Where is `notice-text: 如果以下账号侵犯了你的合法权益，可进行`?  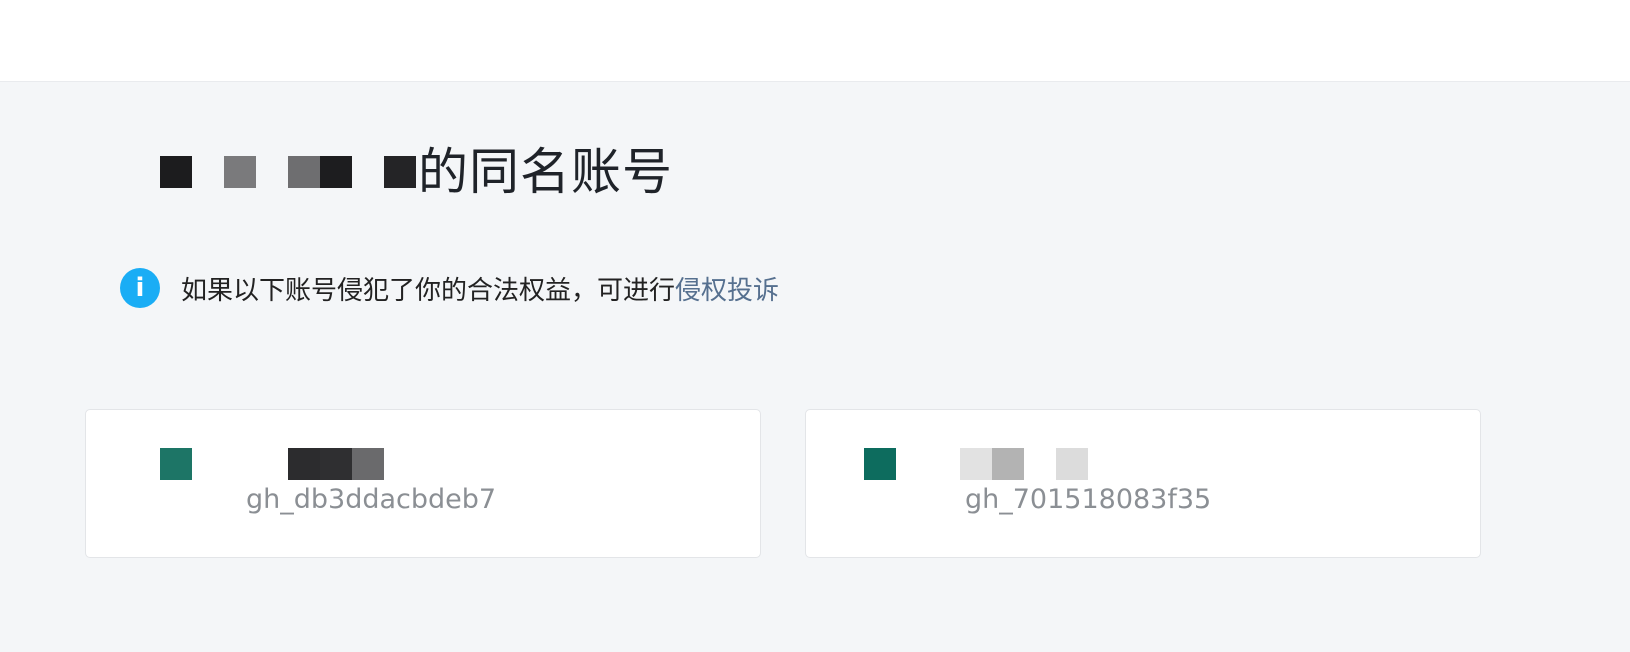 notice-text: 如果以下账号侵犯了你的合法权益，可进行 is located at coordinates (428, 290).